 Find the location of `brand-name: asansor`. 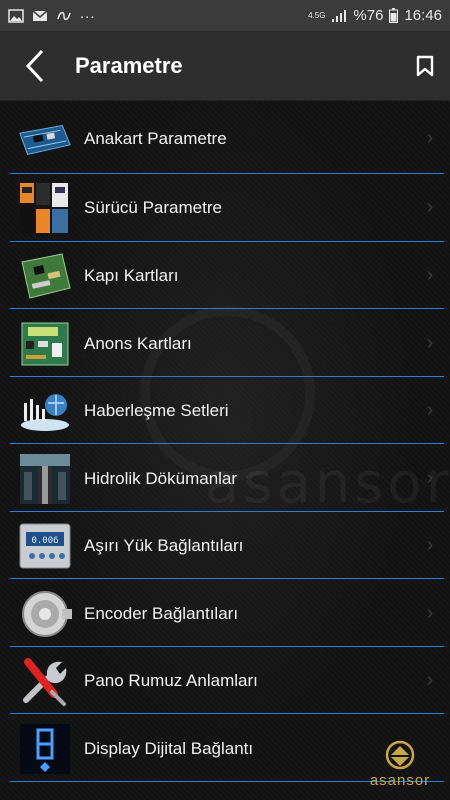

brand-name: asansor is located at coordinates (400, 780).